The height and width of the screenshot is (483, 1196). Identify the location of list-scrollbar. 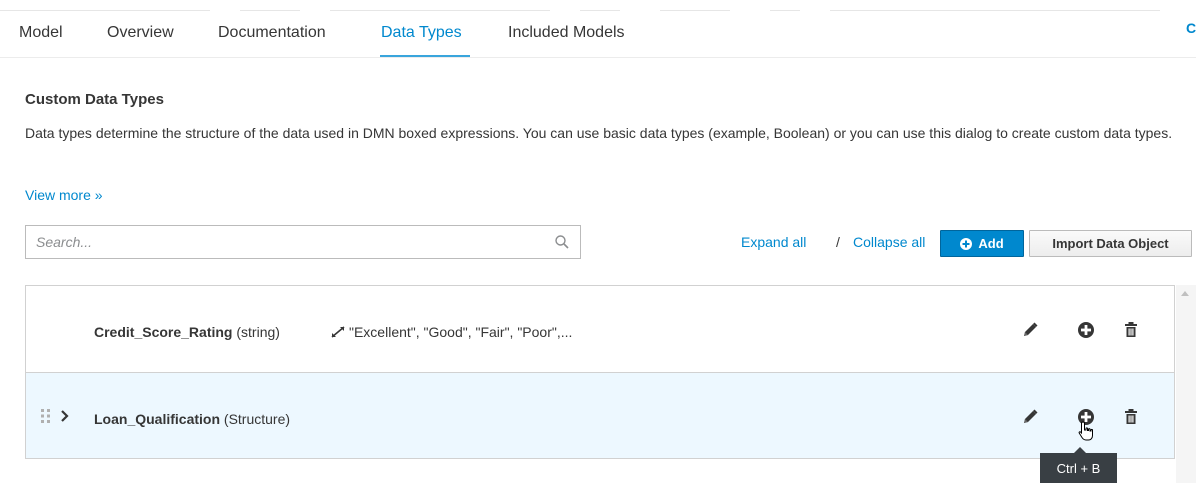
(1186, 384).